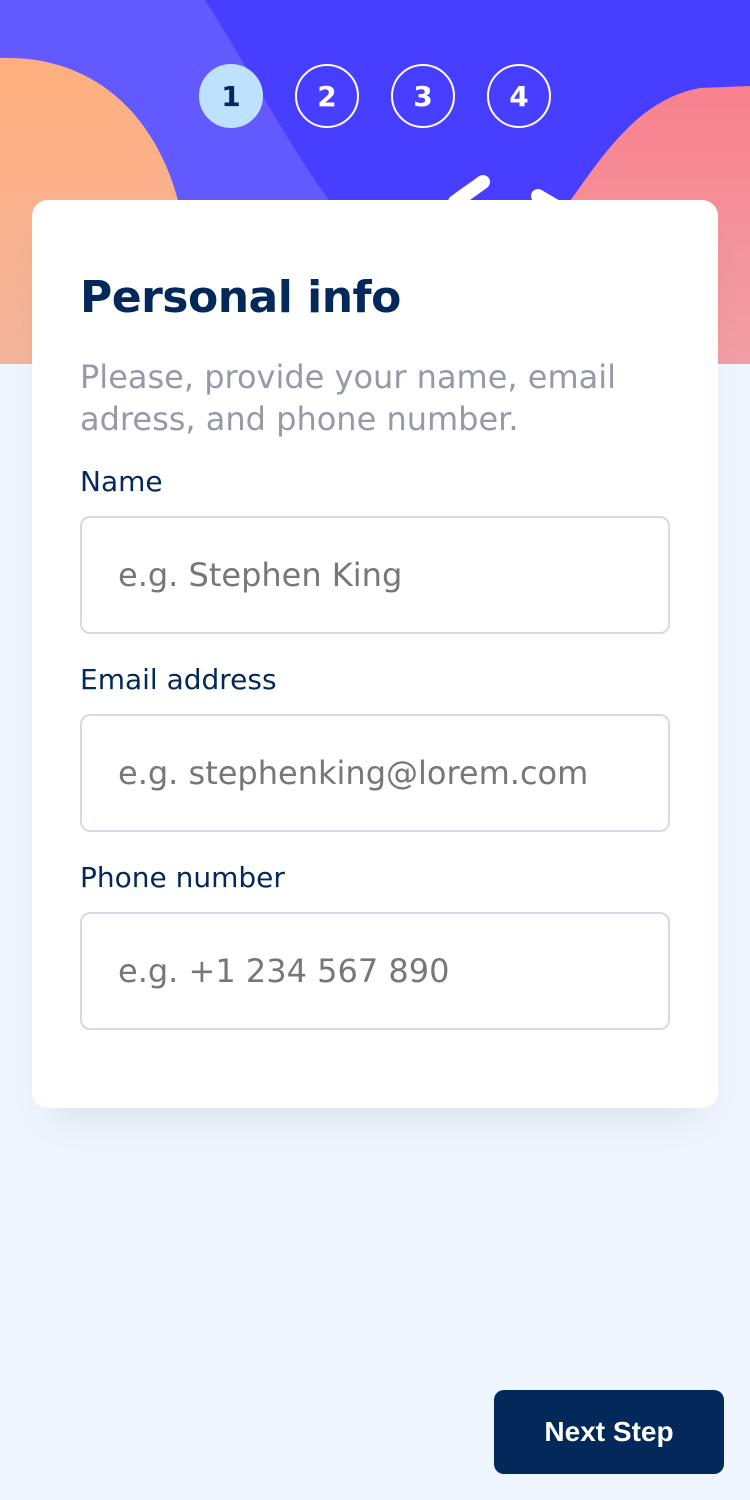 The image size is (750, 1500). Describe the element at coordinates (519, 96) in the screenshot. I see `step-4: 4` at that location.